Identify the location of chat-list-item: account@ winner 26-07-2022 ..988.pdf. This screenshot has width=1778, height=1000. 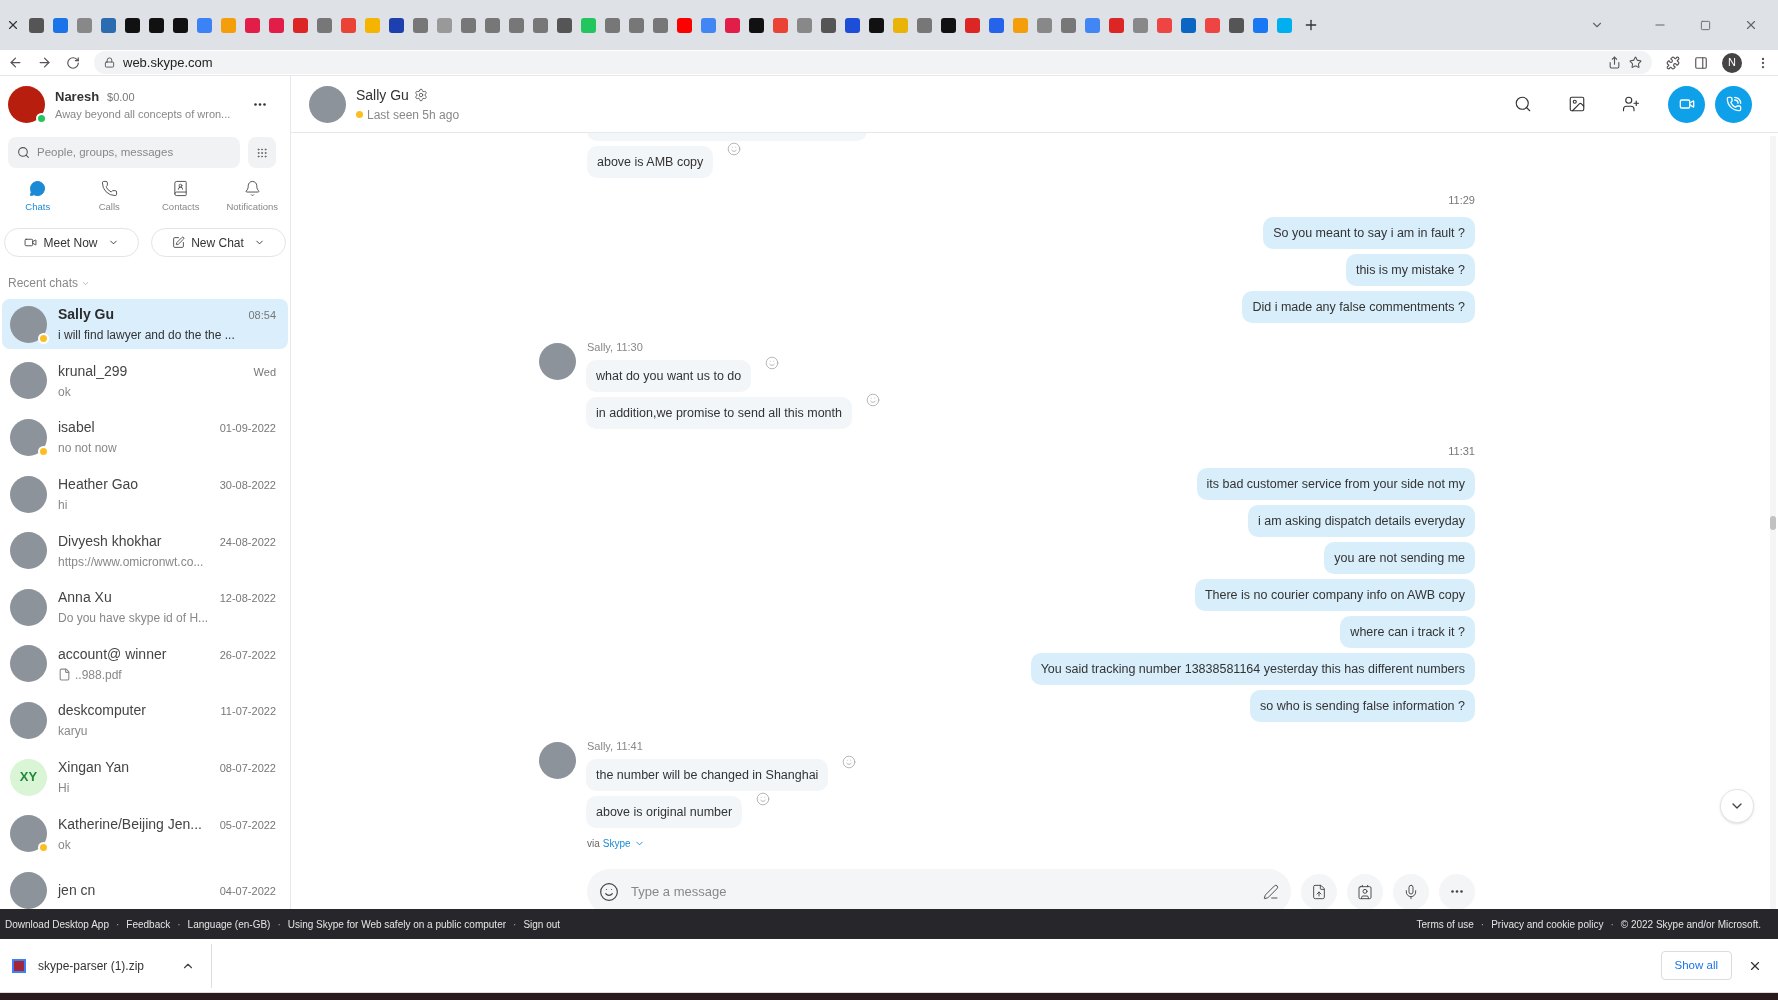
(145, 663).